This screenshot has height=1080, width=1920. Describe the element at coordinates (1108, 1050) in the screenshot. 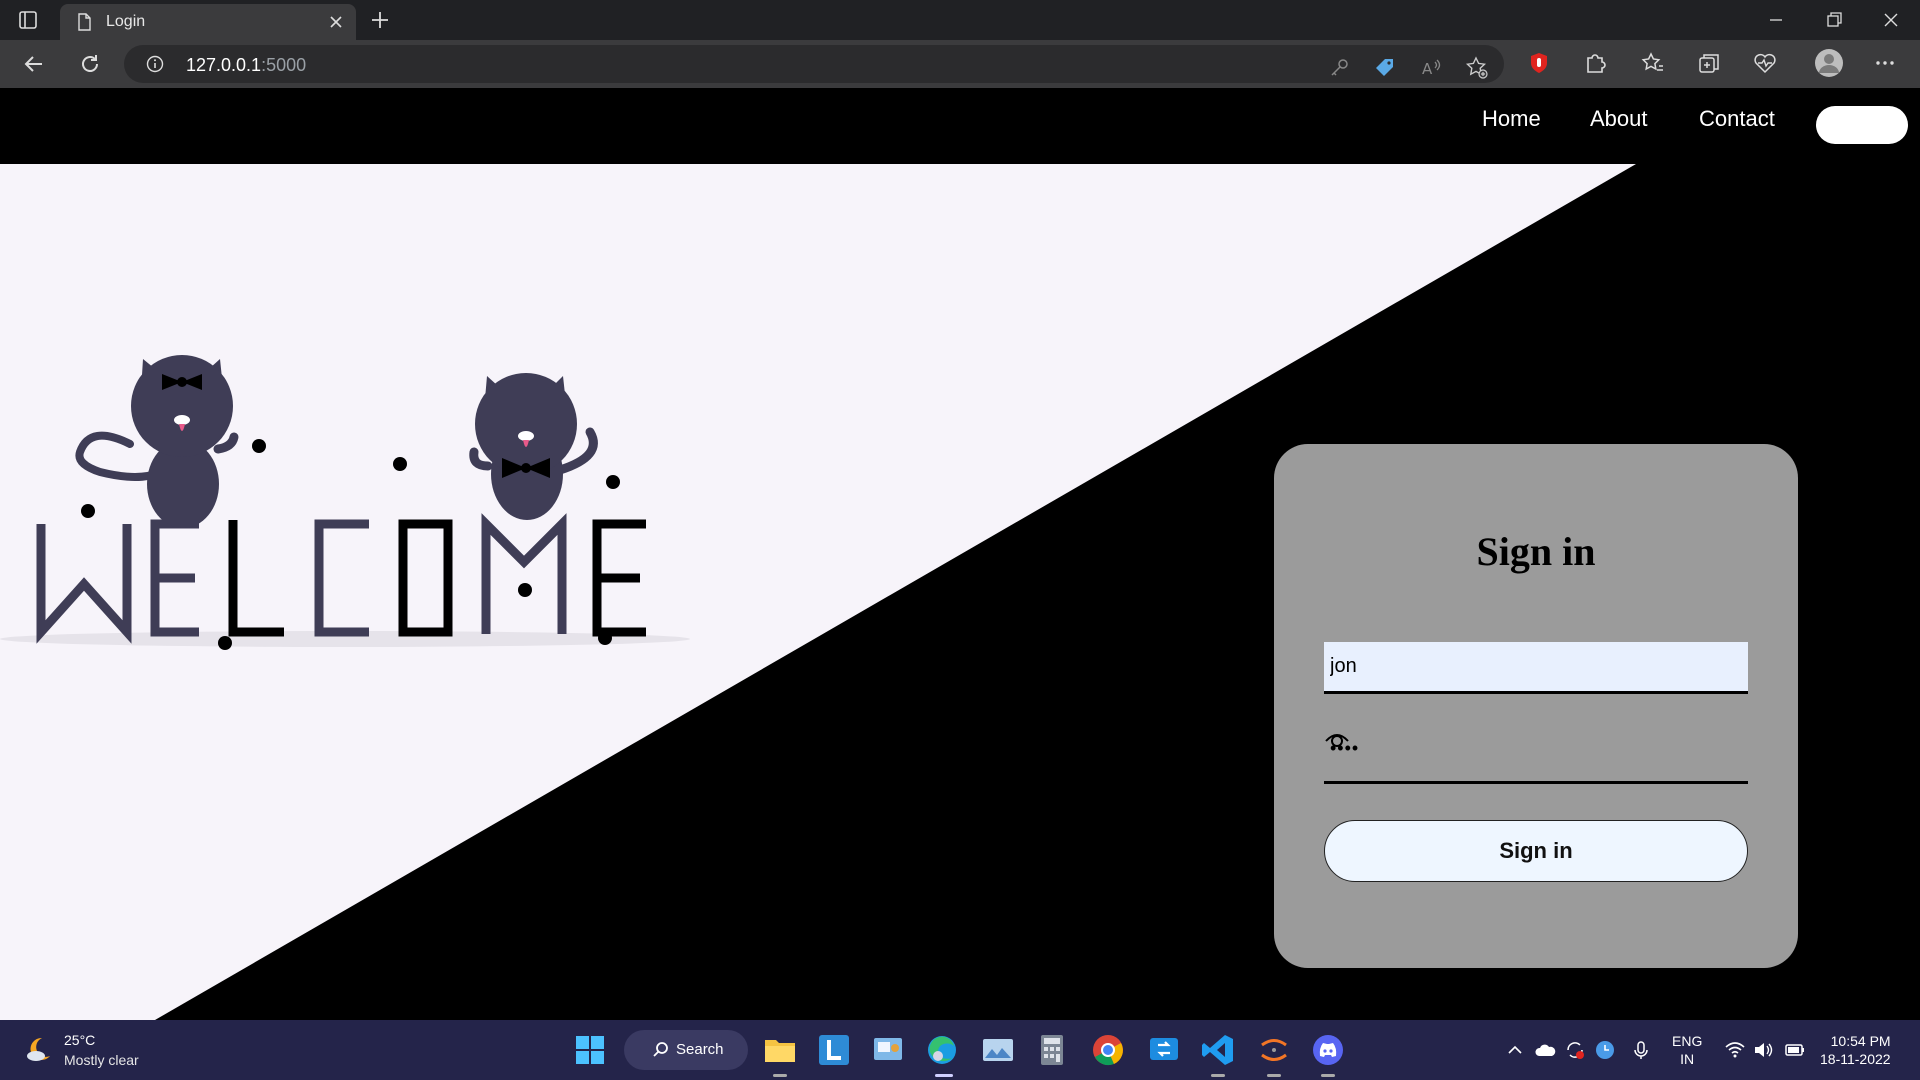

I see `chrome-browser-icon` at that location.